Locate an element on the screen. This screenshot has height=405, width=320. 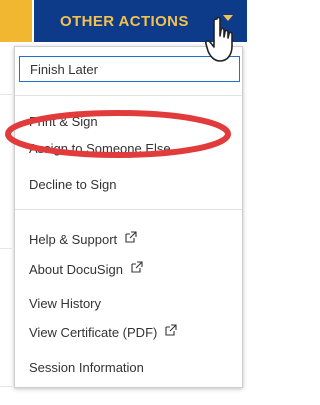
menu-item-label: View Certificate (PDF) is located at coordinates (93, 332).